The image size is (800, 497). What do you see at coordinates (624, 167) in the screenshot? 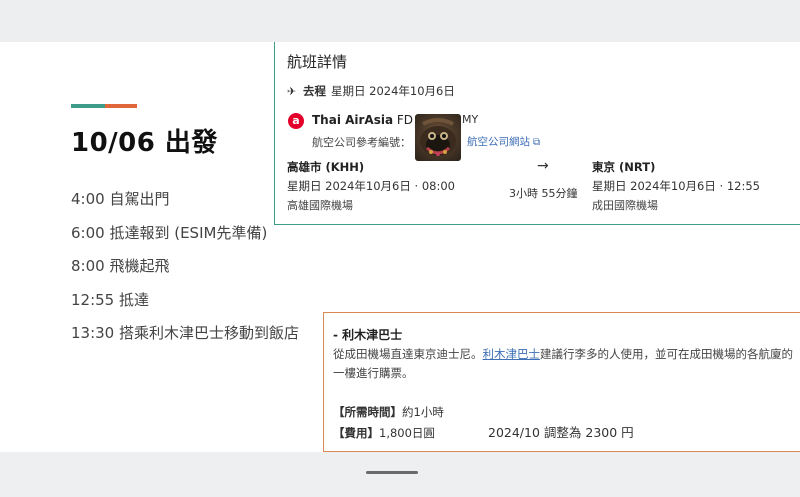
I see `arrival-city: 東京 (NRT)` at bounding box center [624, 167].